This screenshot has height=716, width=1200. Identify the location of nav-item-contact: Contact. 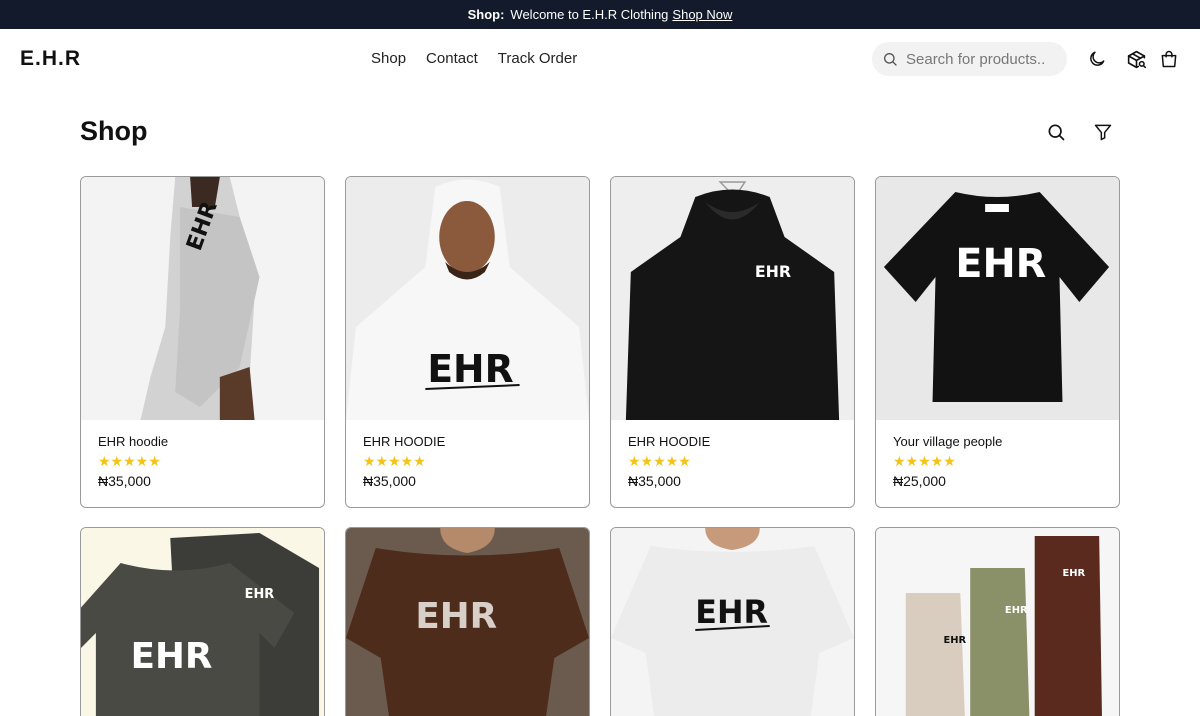
(452, 58).